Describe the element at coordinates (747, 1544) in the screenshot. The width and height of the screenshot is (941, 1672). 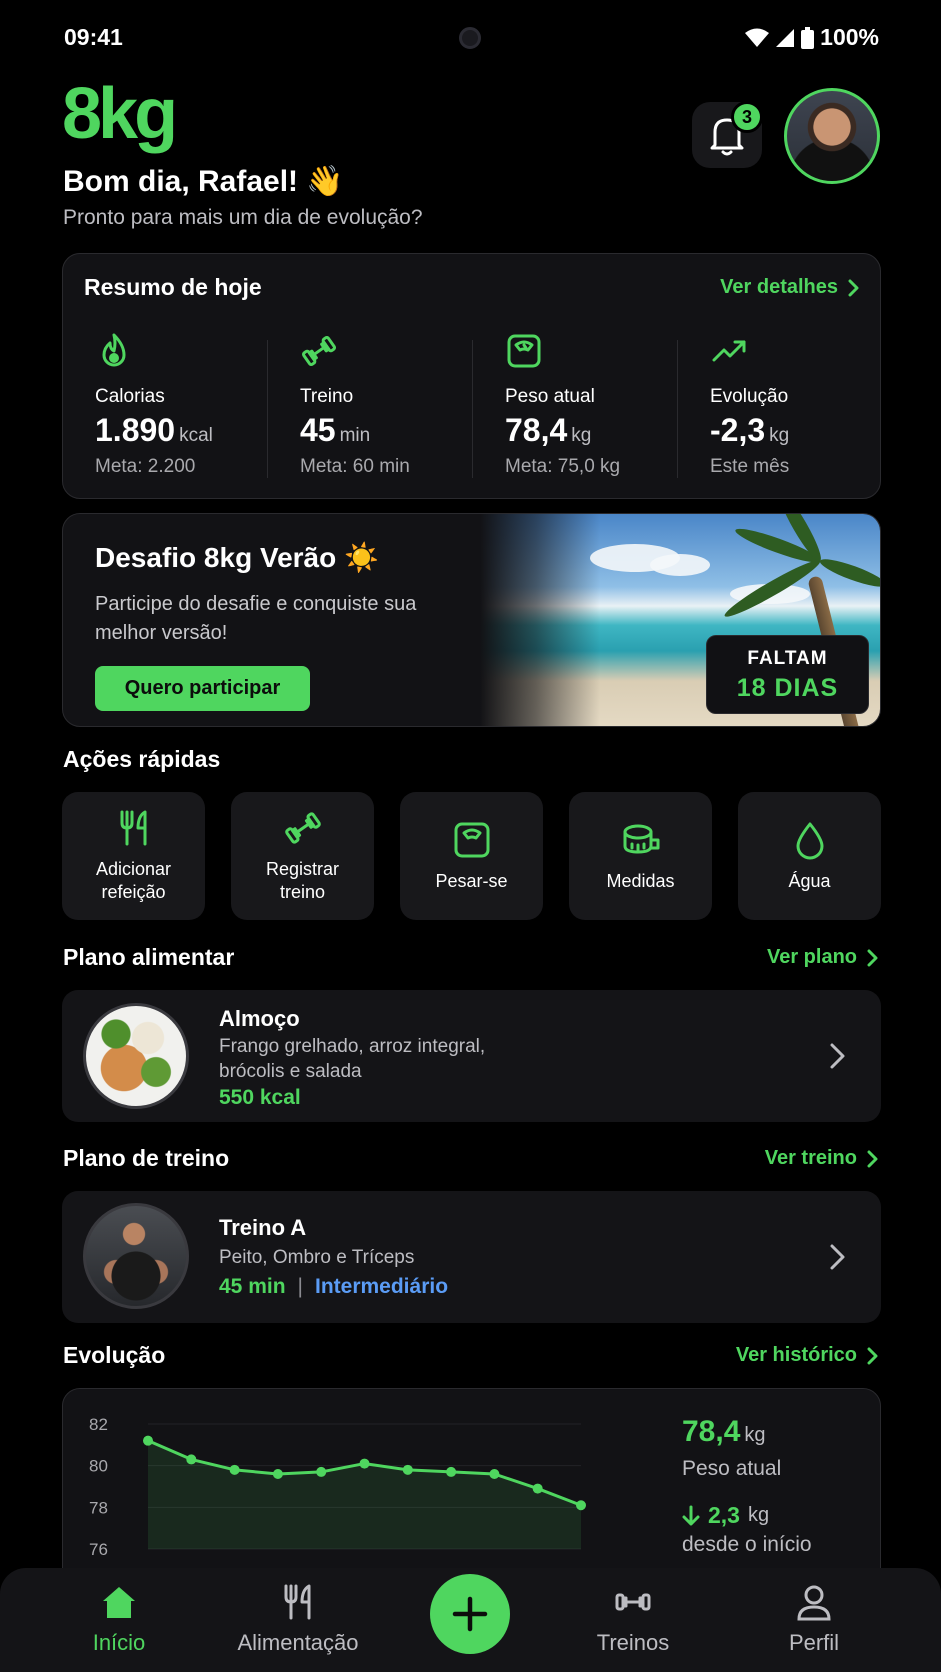
I see `weight-change-label: desde o início` at that location.